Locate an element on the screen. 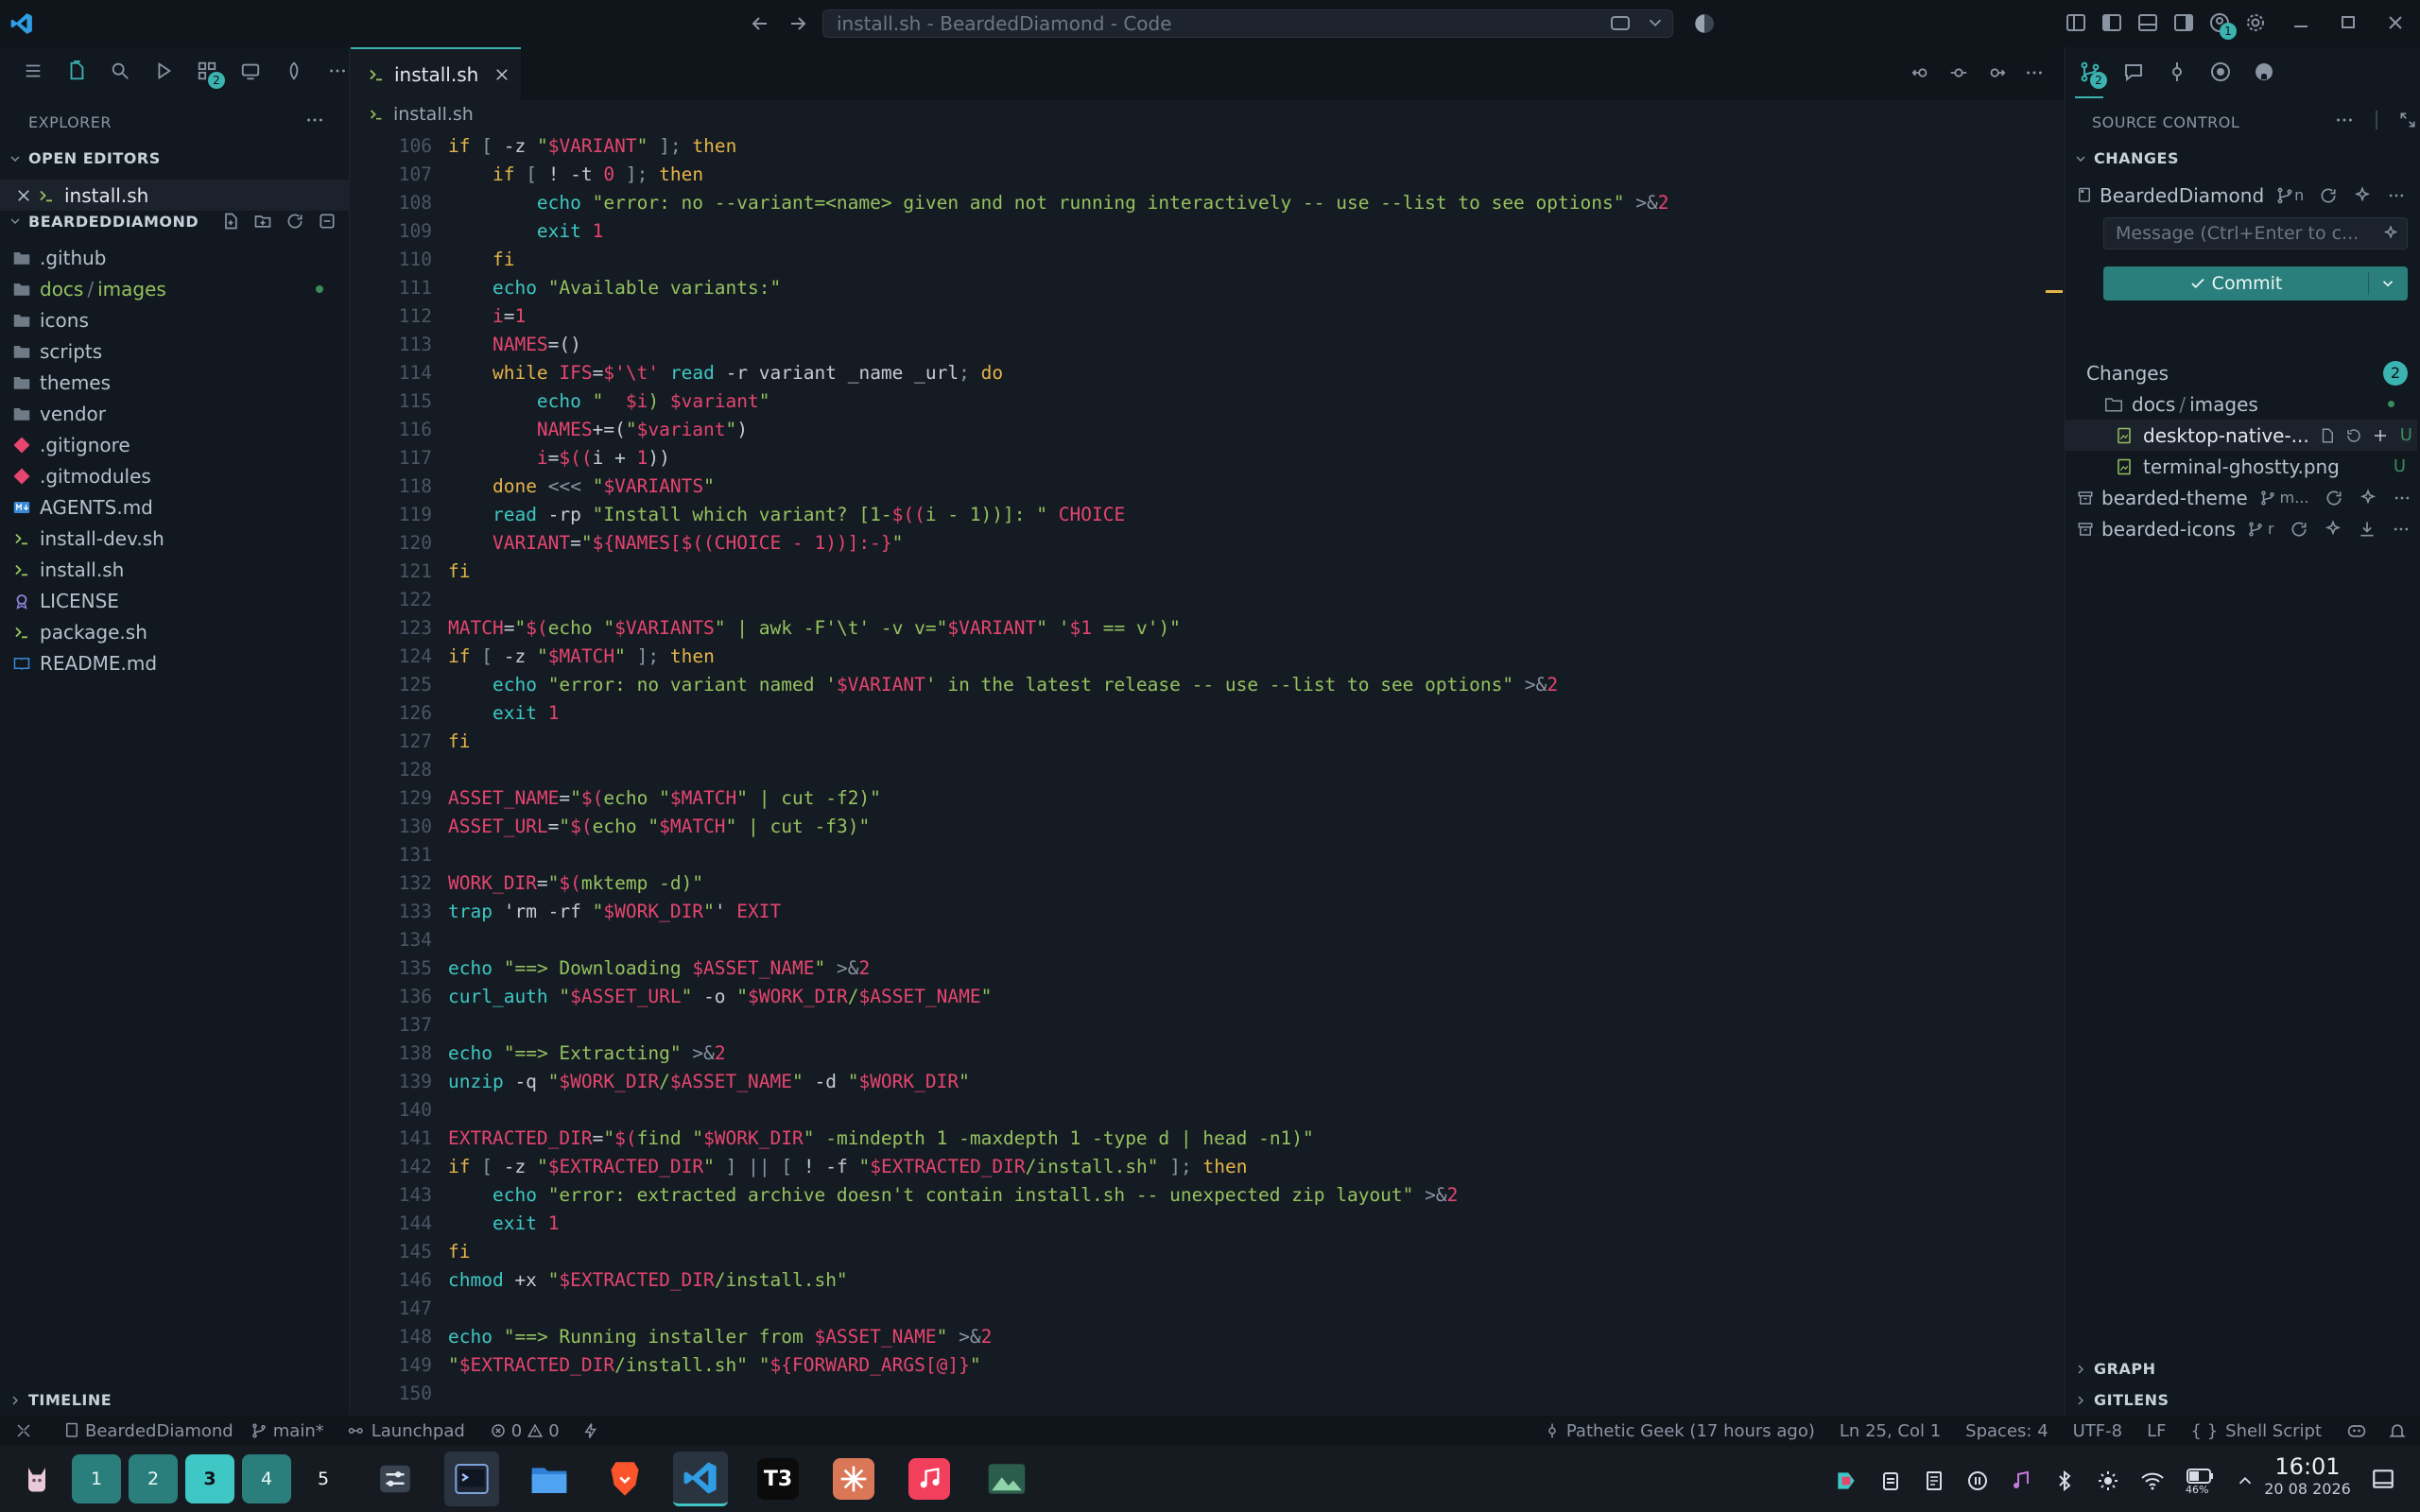 This screenshot has height=1512, width=2420. sync-icon is located at coordinates (2328, 195).